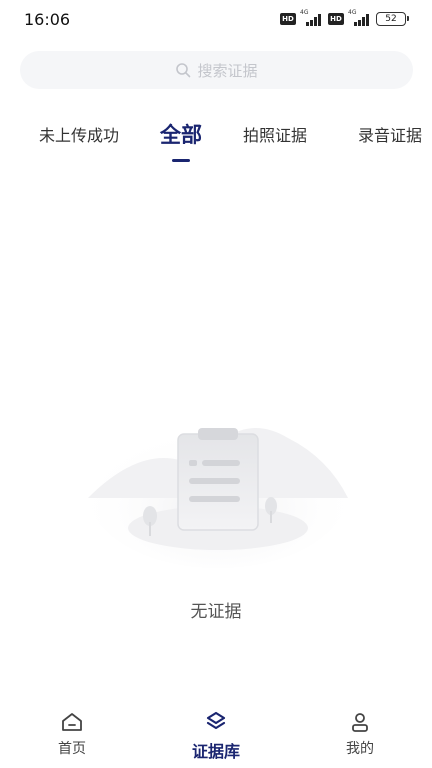  I want to click on empty-clipboard-illustration, so click(218, 493).